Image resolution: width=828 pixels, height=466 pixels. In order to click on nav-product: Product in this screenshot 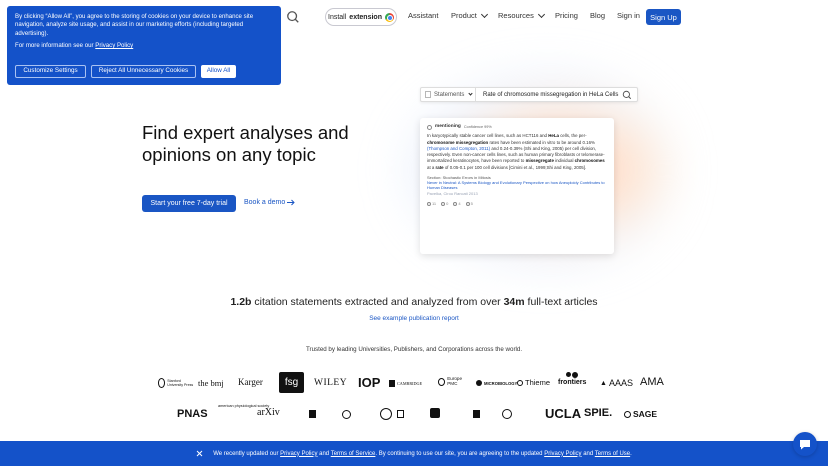, I will do `click(469, 15)`.